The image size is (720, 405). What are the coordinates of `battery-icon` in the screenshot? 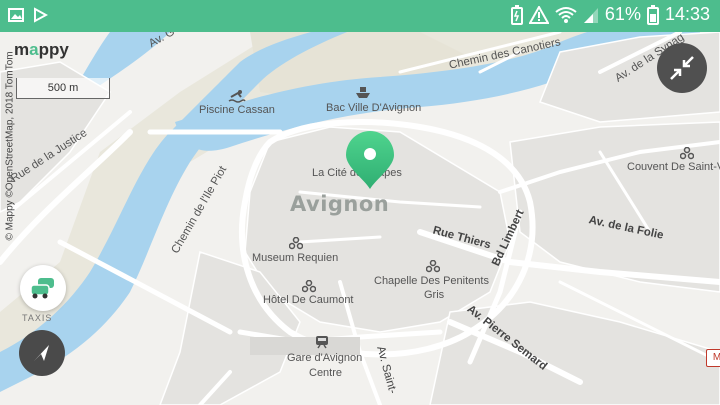 It's located at (652, 14).